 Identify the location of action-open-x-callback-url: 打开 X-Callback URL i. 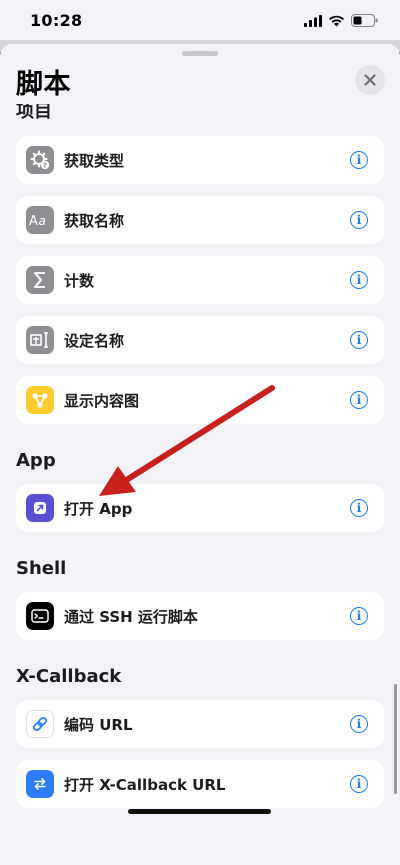
(200, 784).